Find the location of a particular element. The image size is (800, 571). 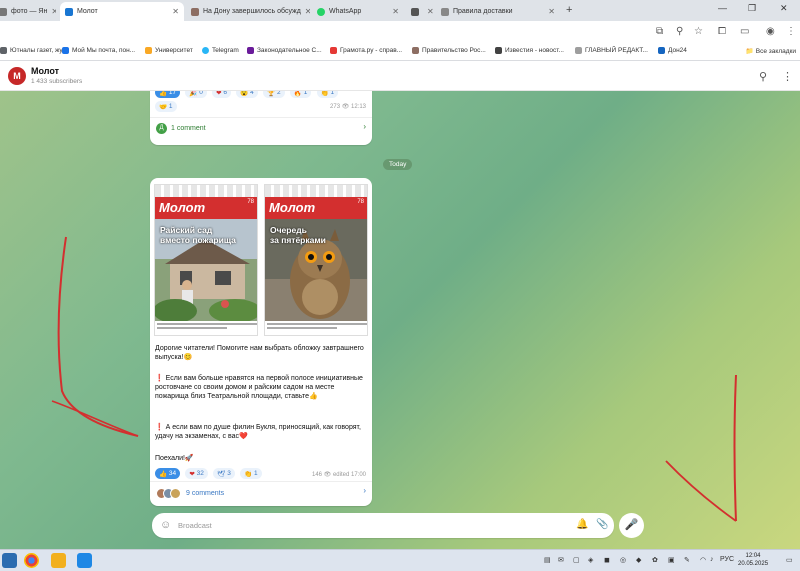

notification-icon: ▭ is located at coordinates (789, 560).